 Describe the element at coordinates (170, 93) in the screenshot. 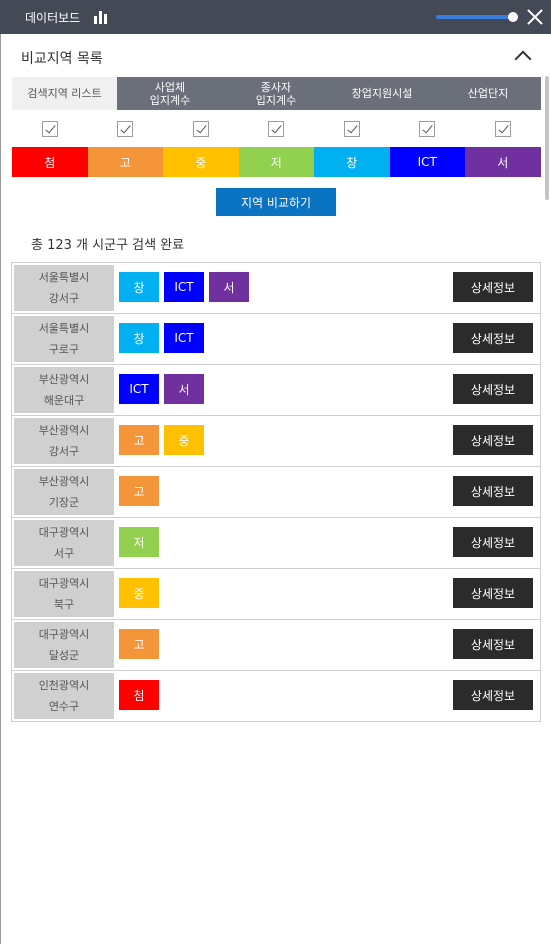

I see `tab-business-lq: 사업체 입지계수` at that location.